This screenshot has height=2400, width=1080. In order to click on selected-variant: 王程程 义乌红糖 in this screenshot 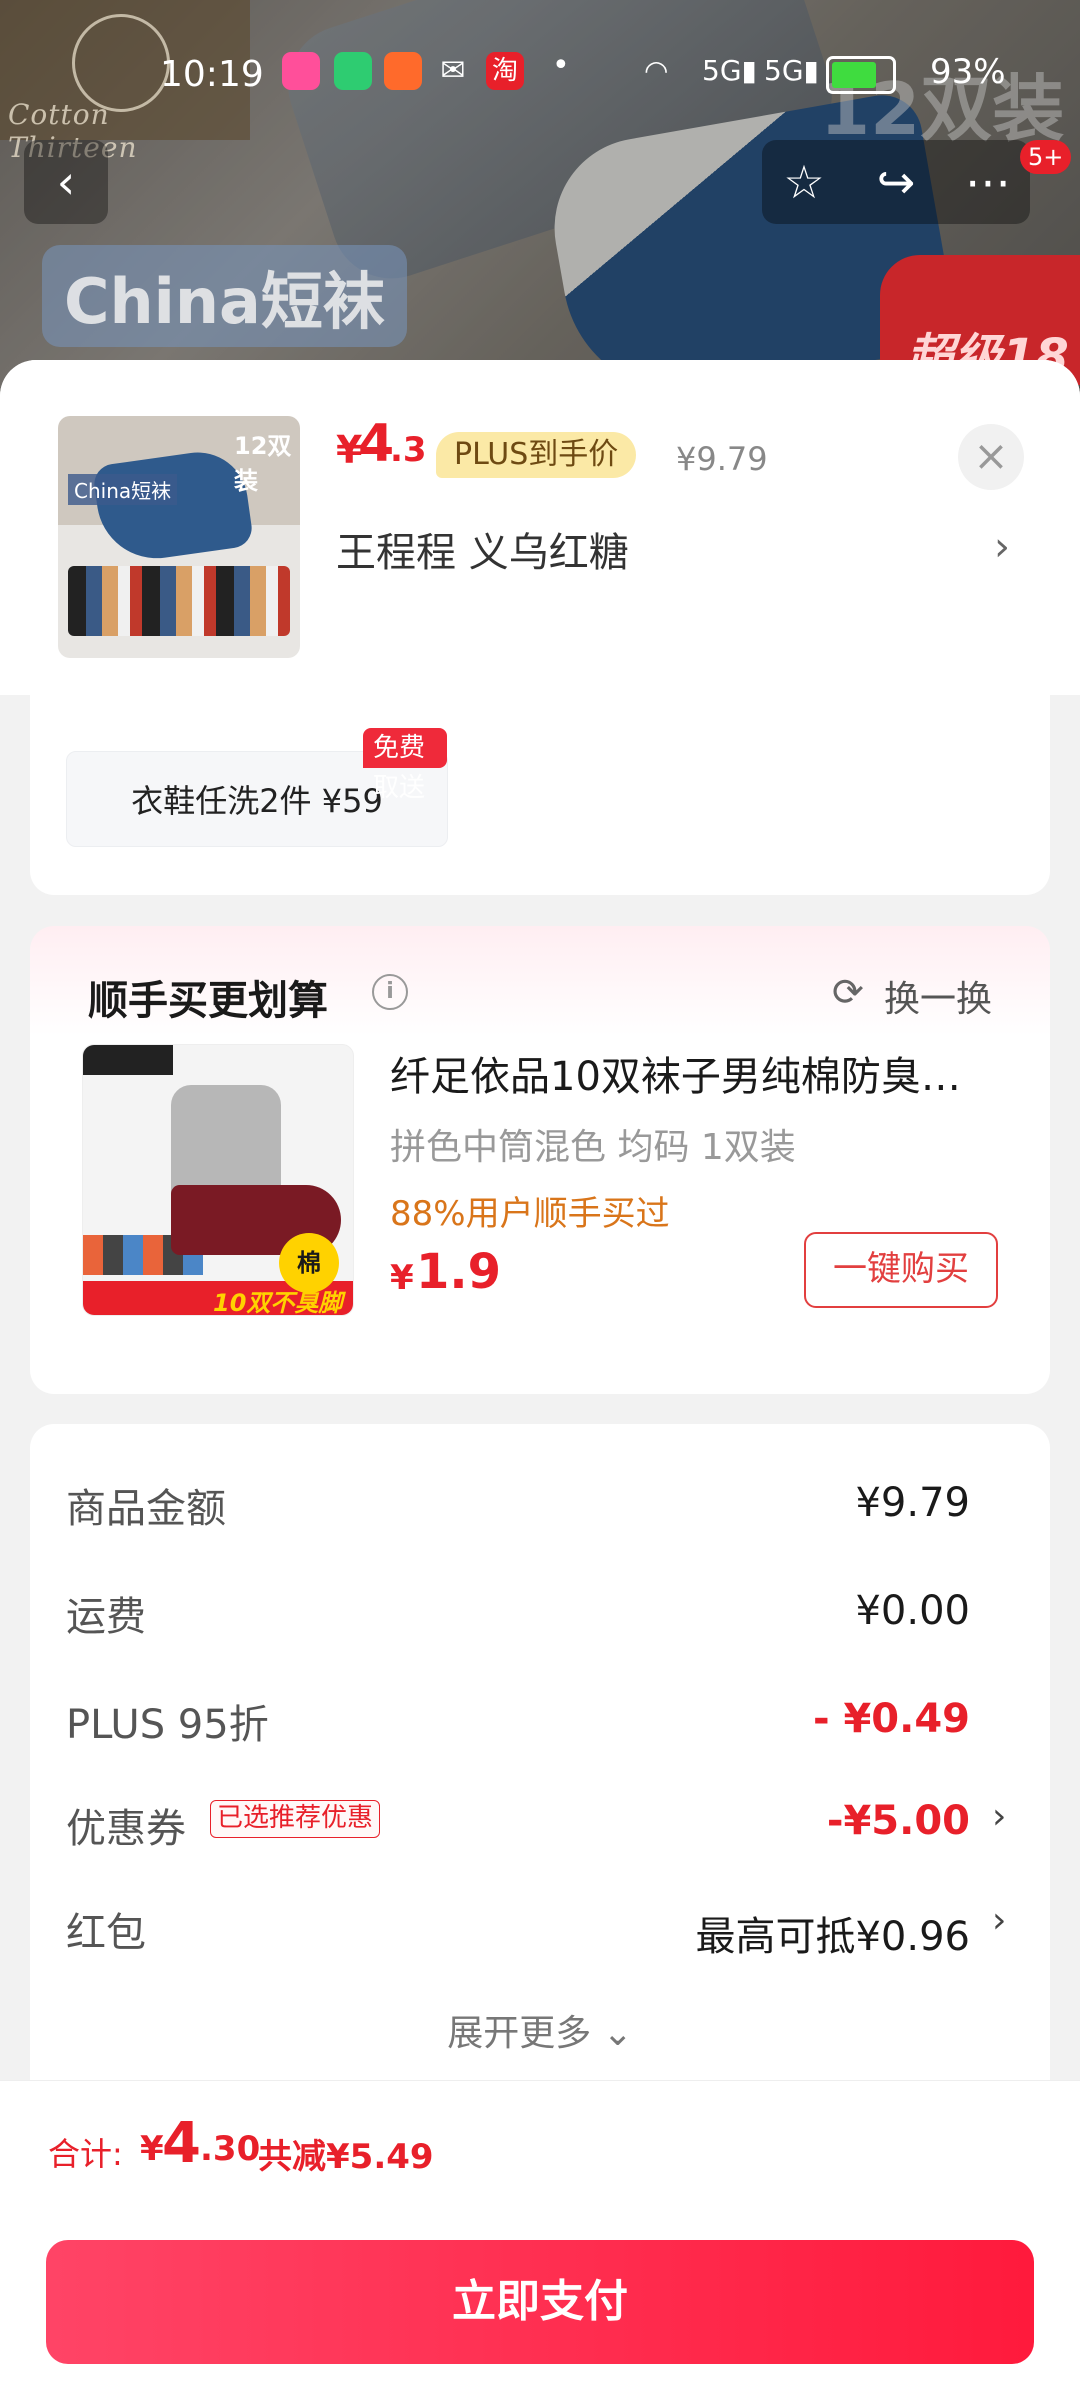, I will do `click(482, 549)`.